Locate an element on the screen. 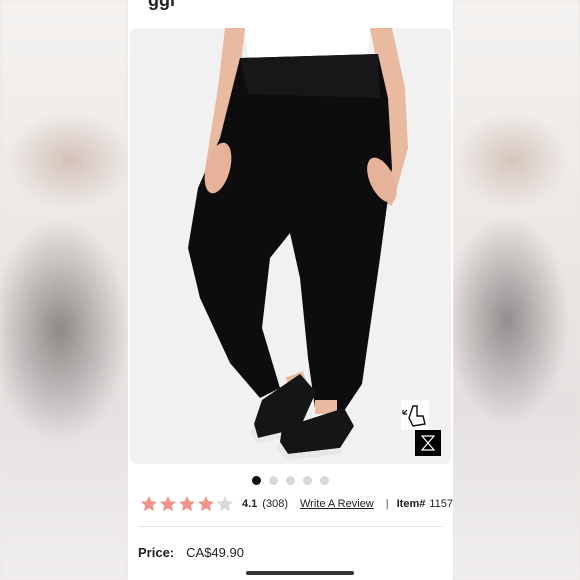  star-rating is located at coordinates (187, 504).